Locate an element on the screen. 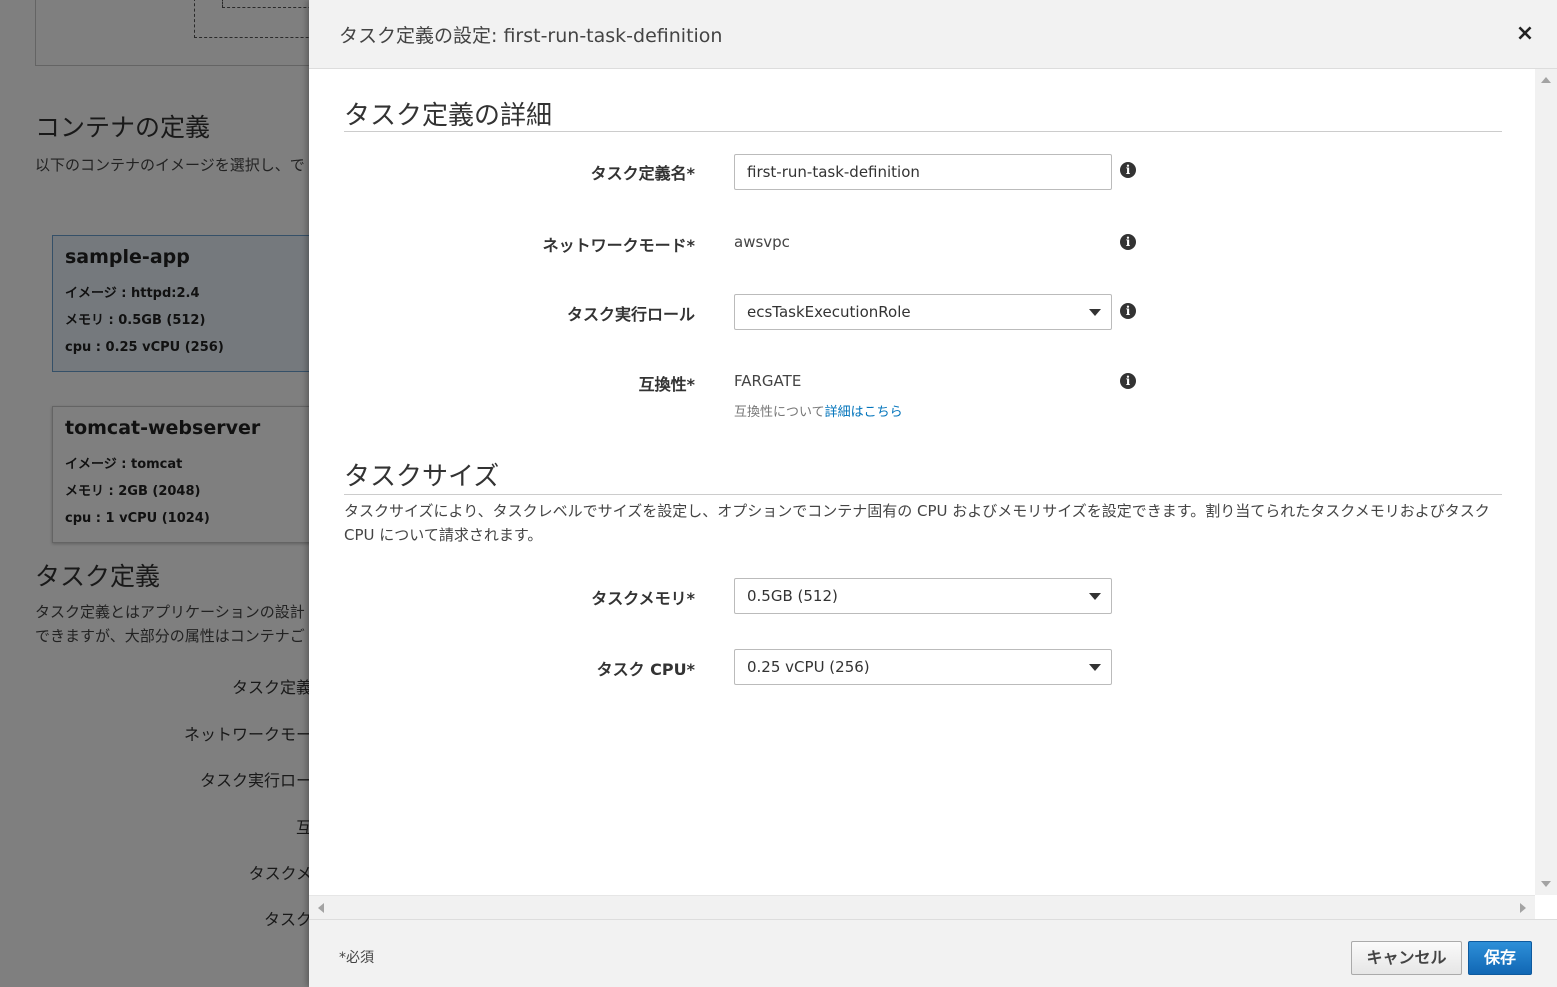 The width and height of the screenshot is (1557, 987). compatibility-help-text: 互換性について is located at coordinates (779, 412).